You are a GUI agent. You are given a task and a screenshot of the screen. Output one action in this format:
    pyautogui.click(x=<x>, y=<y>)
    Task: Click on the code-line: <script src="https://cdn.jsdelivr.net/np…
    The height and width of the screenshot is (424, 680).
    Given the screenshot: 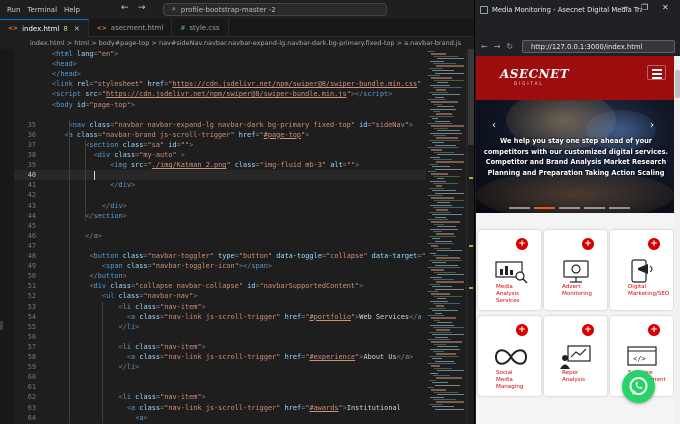 What is the action you would take?
    pyautogui.click(x=220, y=94)
    